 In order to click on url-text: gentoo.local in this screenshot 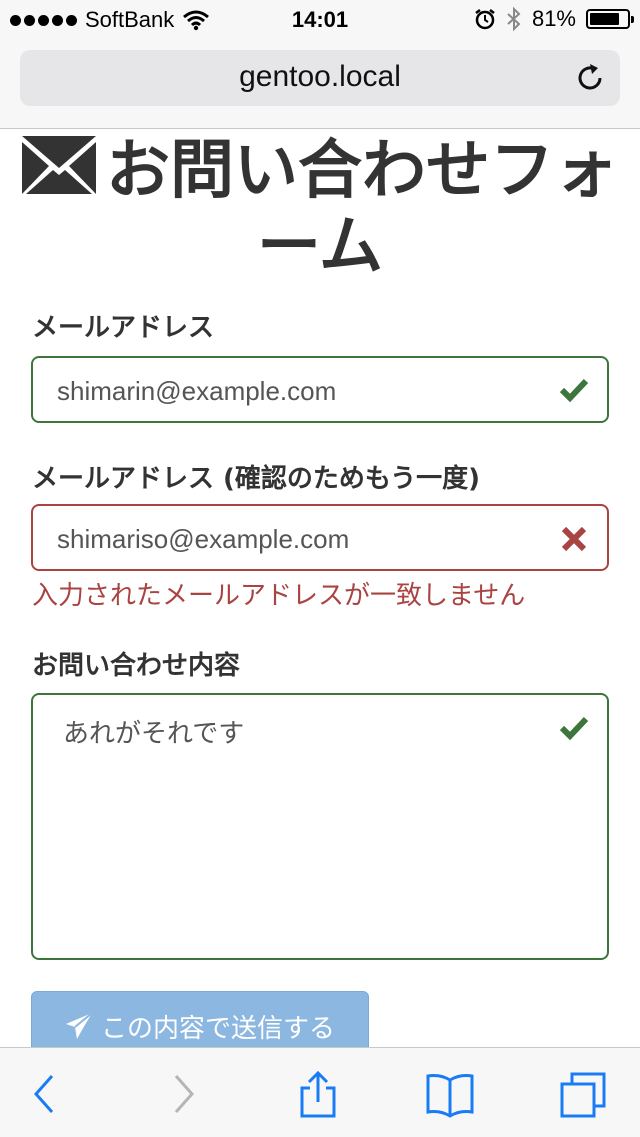, I will do `click(320, 76)`.